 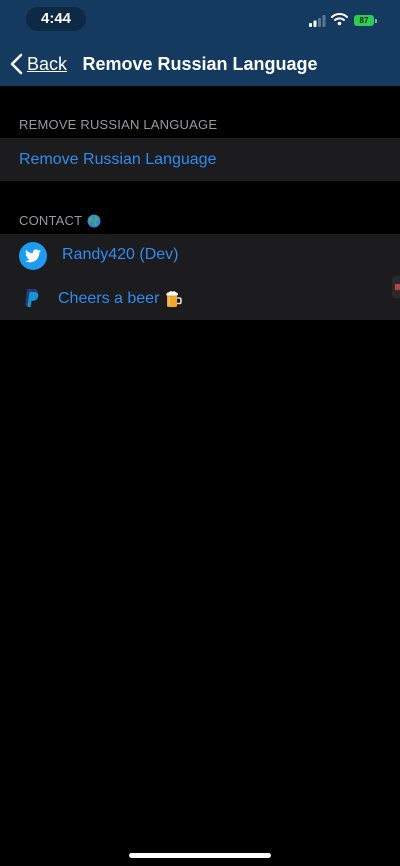 I want to click on remove-language-group: Remove Russian Language, so click(x=200, y=159).